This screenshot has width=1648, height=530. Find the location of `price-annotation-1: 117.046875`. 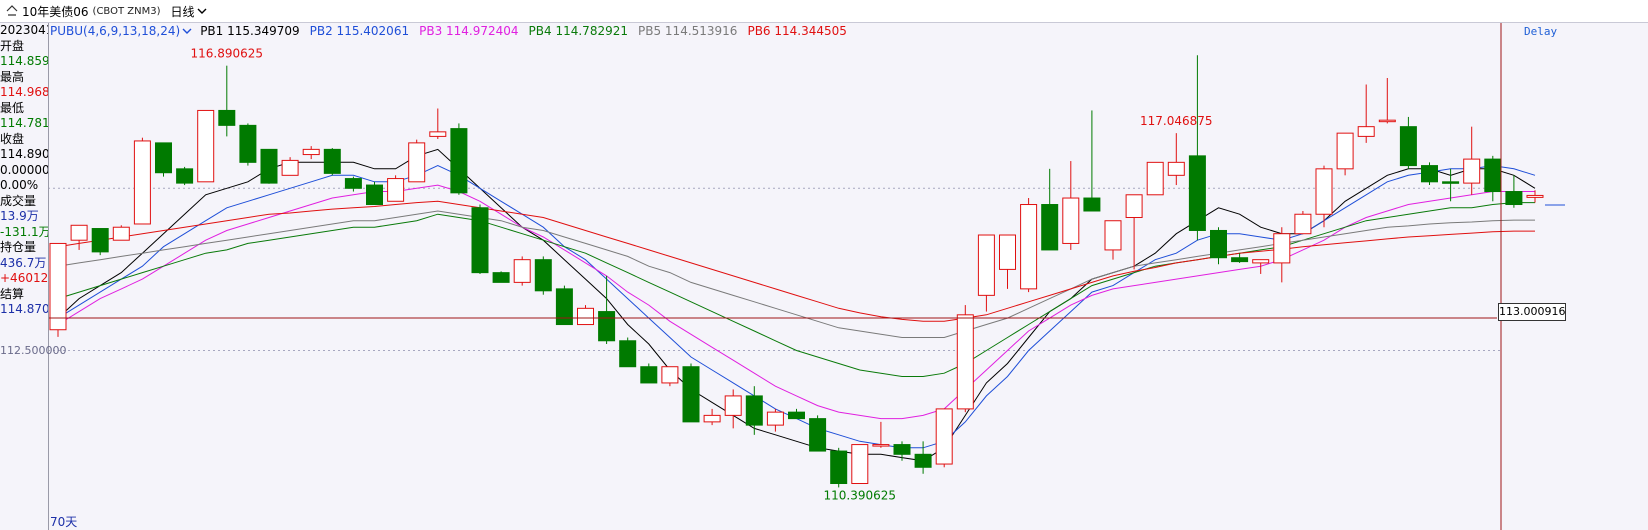

price-annotation-1: 117.046875 is located at coordinates (1176, 121).